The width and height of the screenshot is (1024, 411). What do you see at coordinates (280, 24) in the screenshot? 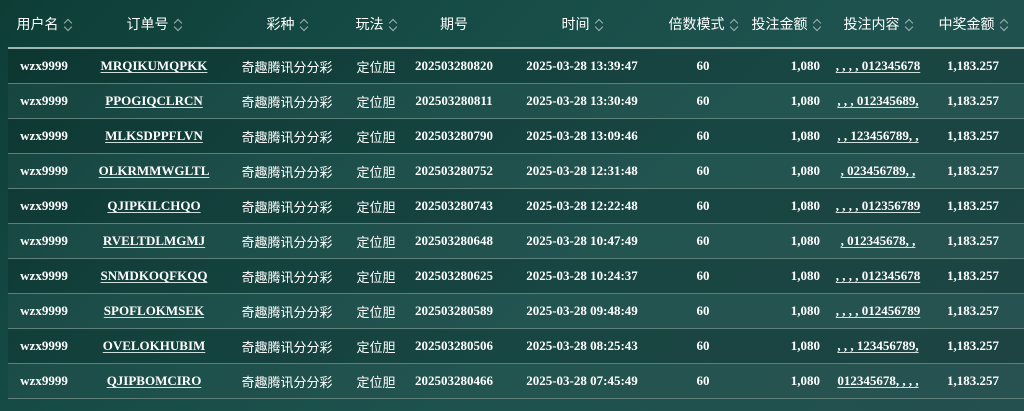
I see `column-header-label: 彩种` at bounding box center [280, 24].